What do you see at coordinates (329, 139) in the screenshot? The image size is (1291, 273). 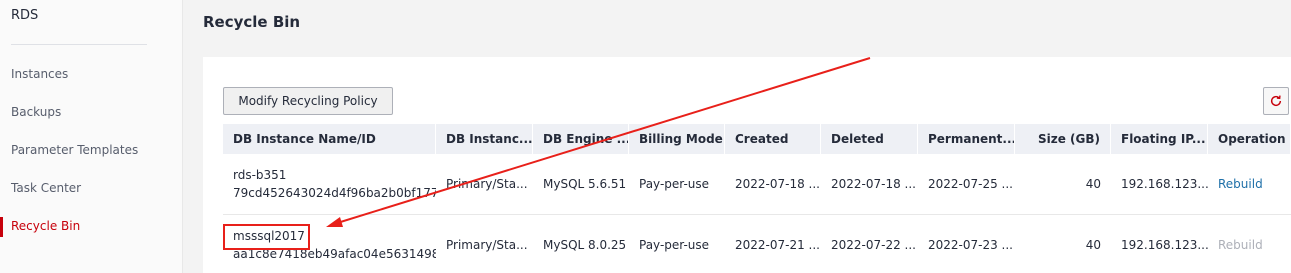 I see `col-header-name: DB Instance Name/ID` at bounding box center [329, 139].